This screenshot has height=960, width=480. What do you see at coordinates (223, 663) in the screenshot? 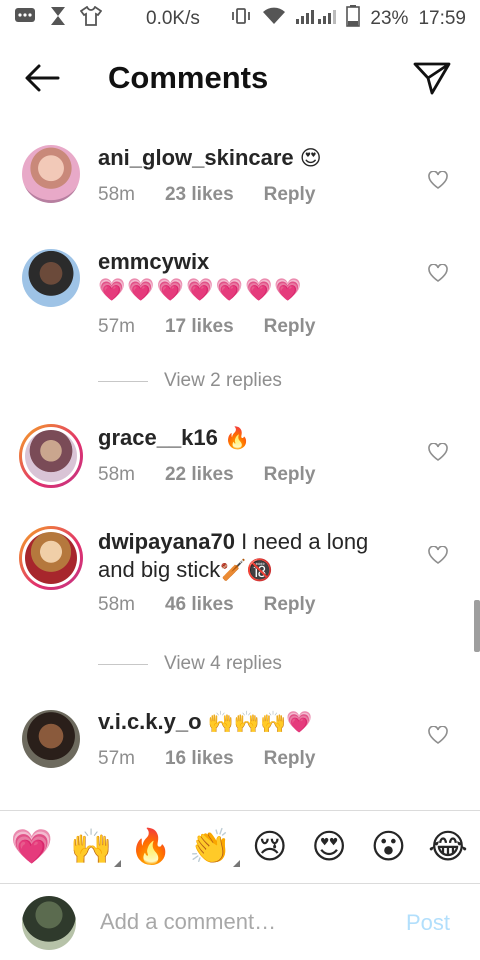
I see `view-replies-label: View 4 replies` at bounding box center [223, 663].